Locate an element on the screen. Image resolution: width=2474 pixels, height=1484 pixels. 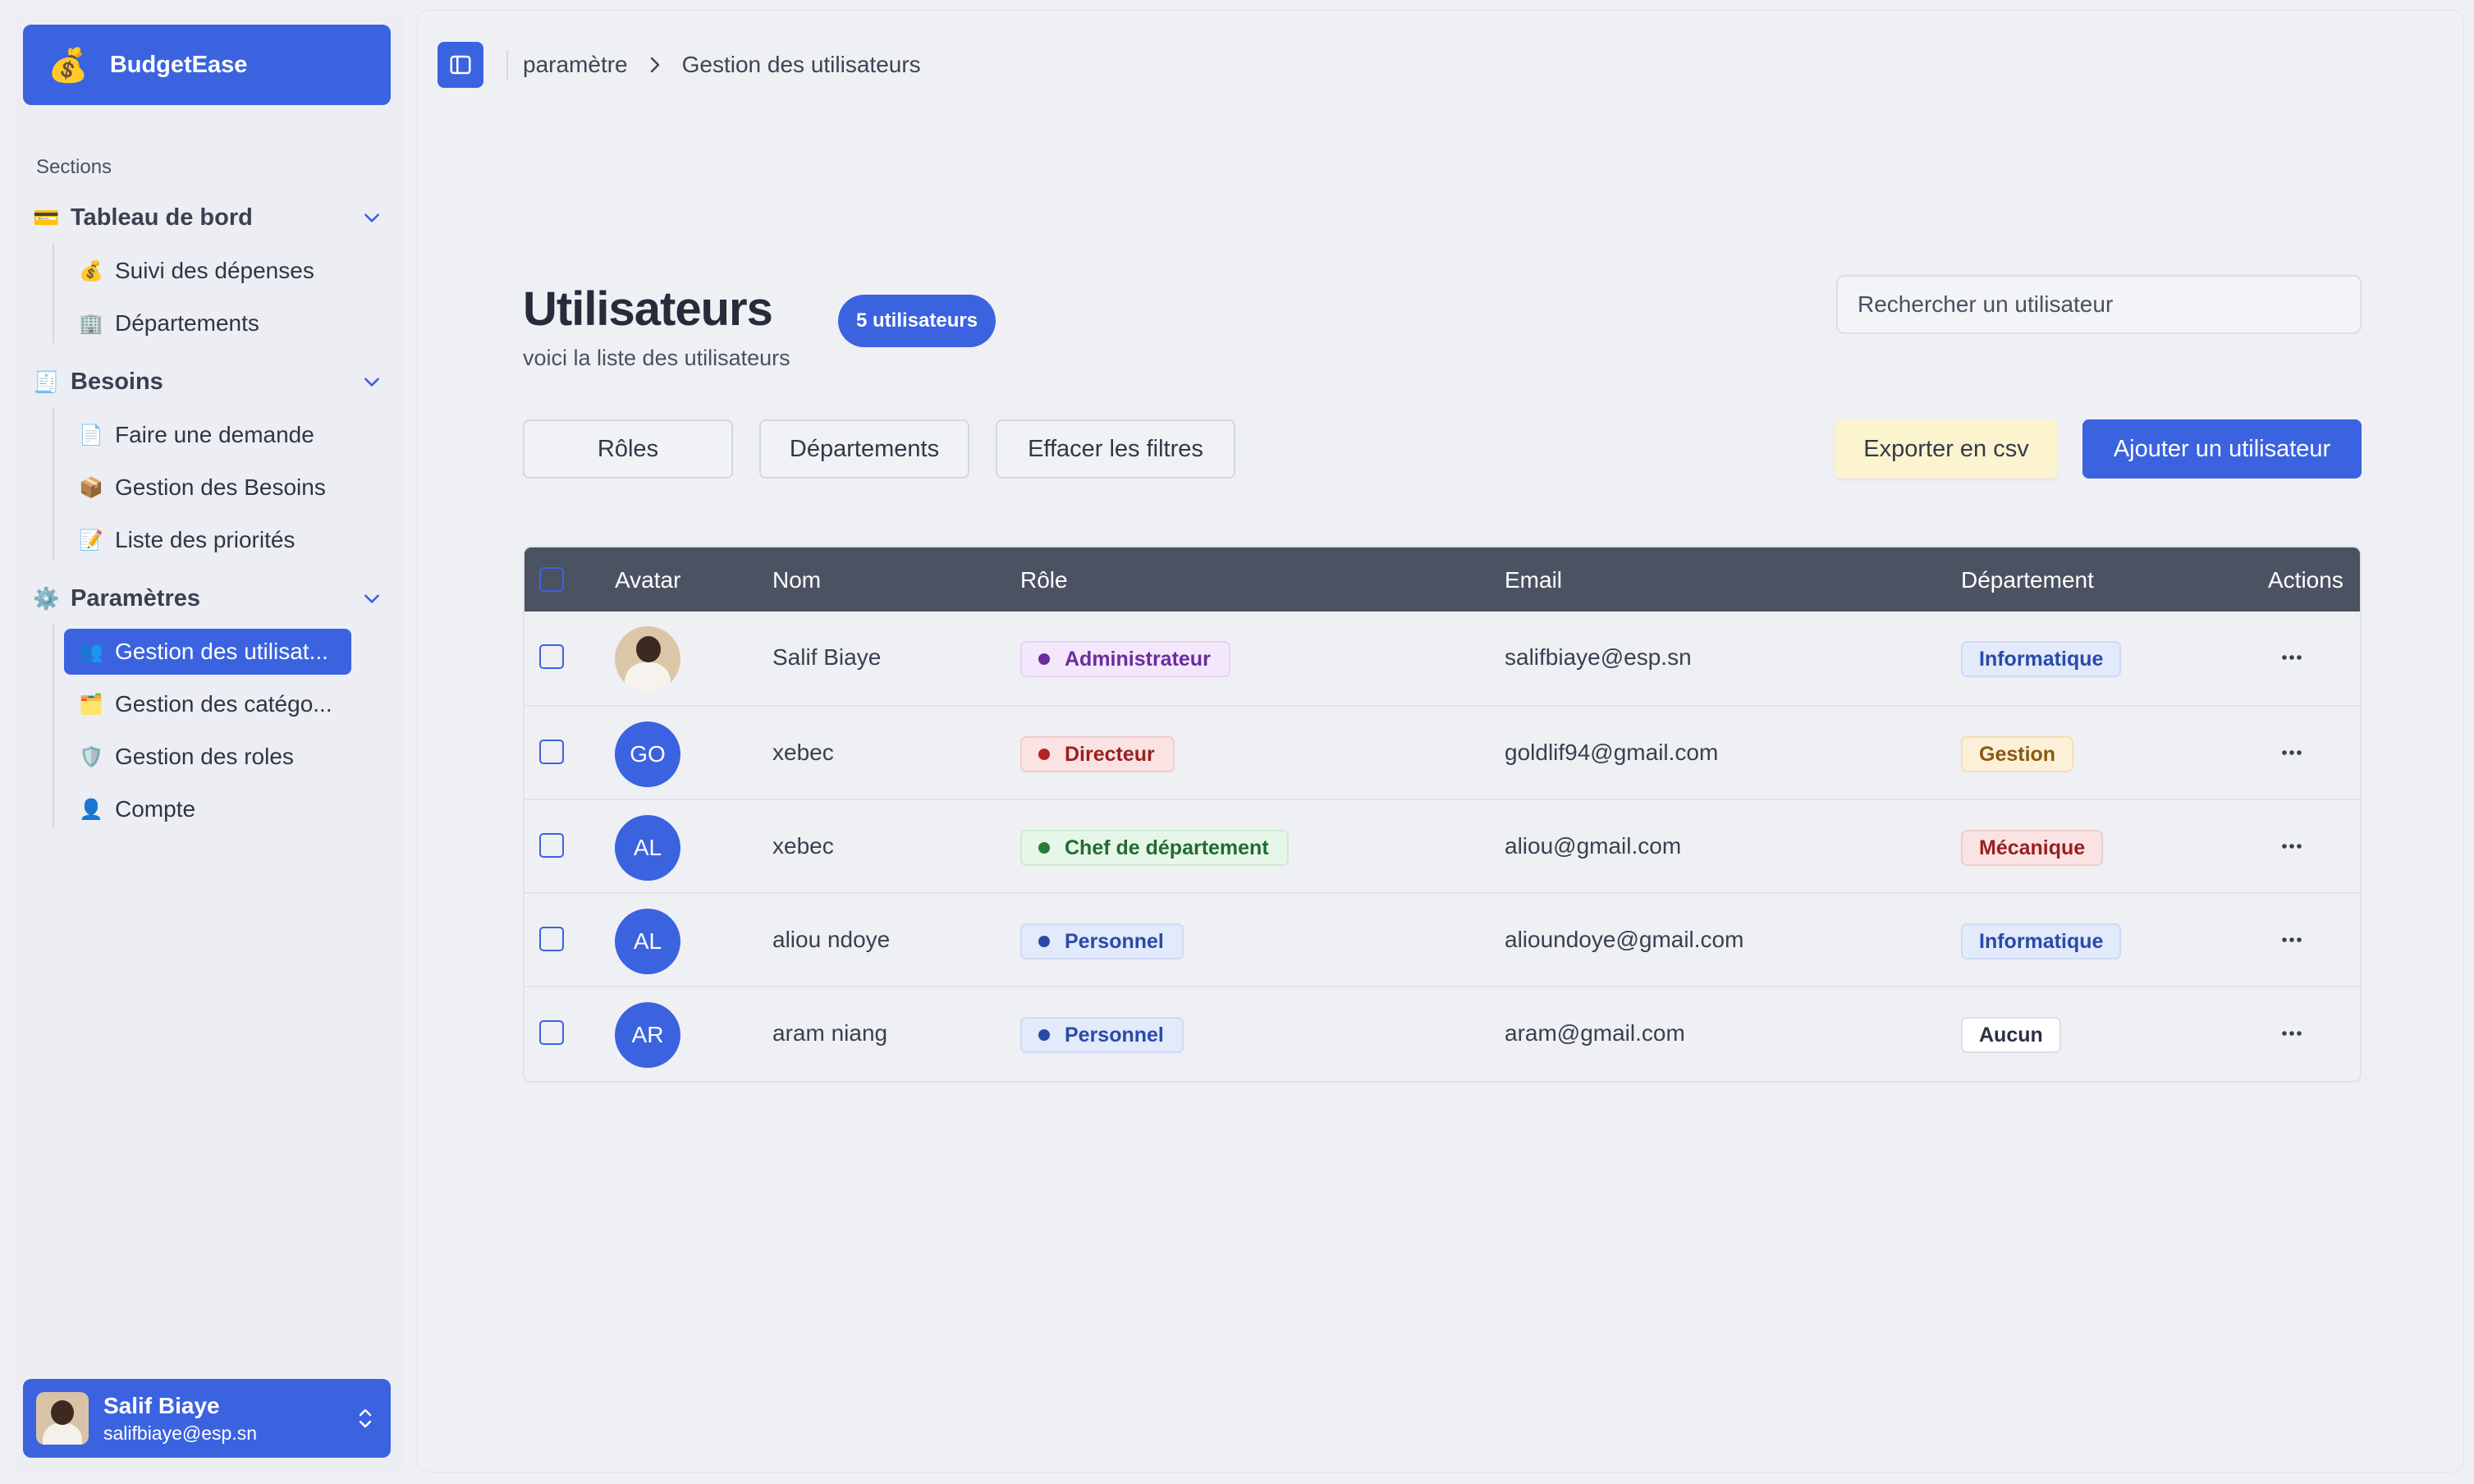
sidebar-item-liste-des-priorites: 📝 Liste des priorités is located at coordinates (213, 540).